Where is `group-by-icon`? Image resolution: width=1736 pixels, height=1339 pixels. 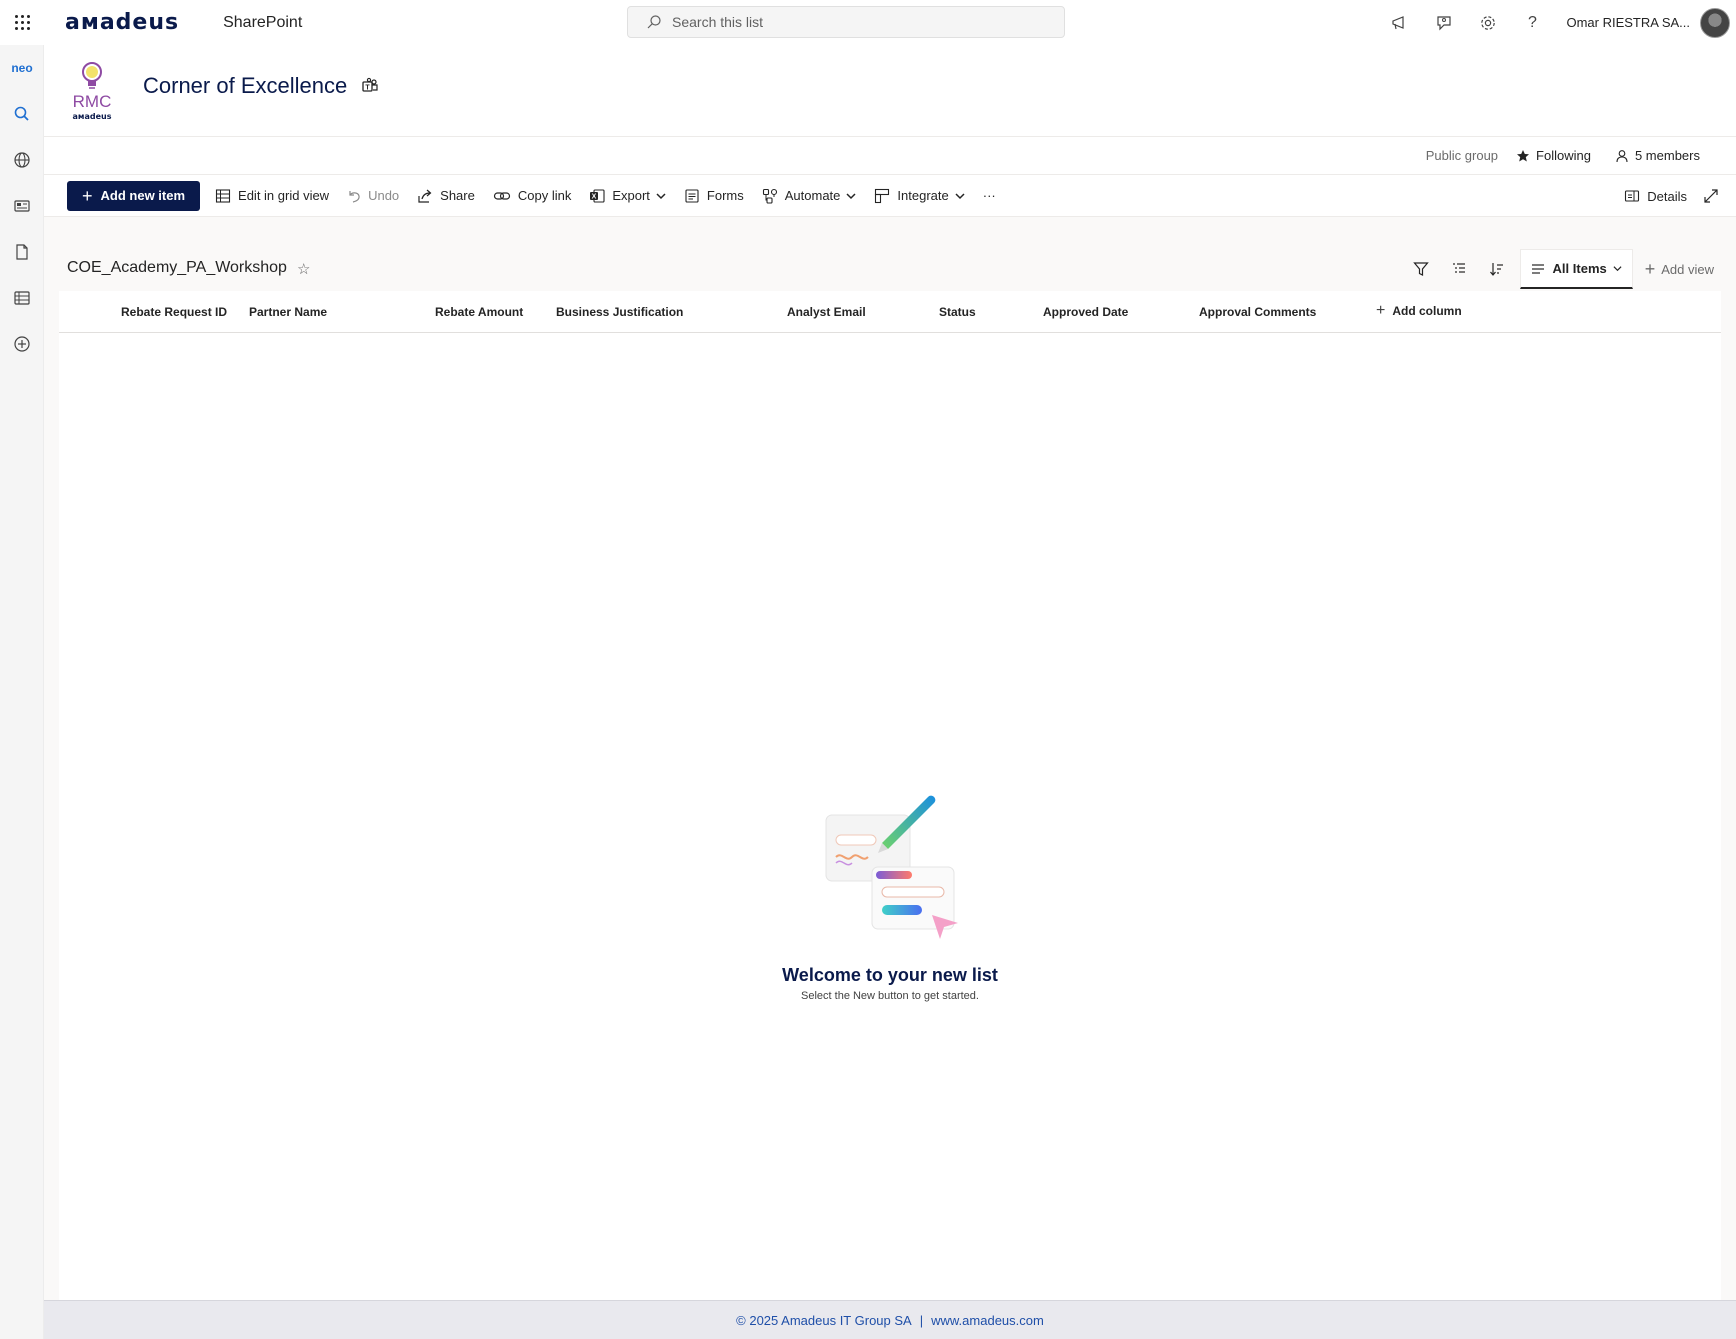 group-by-icon is located at coordinates (1459, 269).